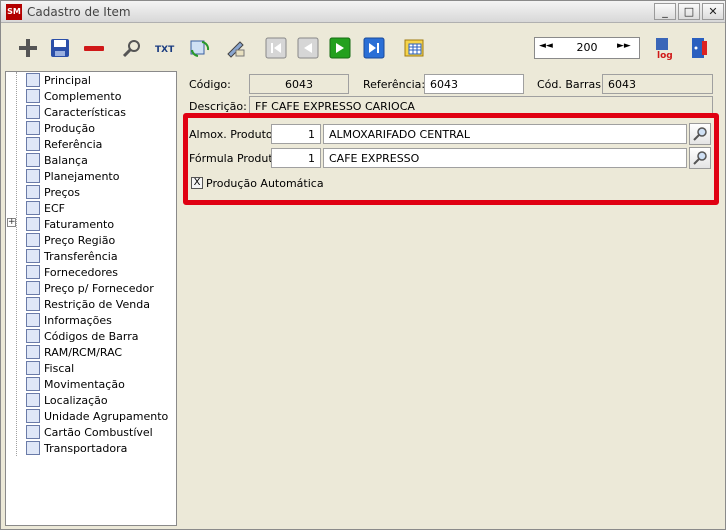 Image resolution: width=726 pixels, height=530 pixels. I want to click on referencia-label: Referência:, so click(394, 84).